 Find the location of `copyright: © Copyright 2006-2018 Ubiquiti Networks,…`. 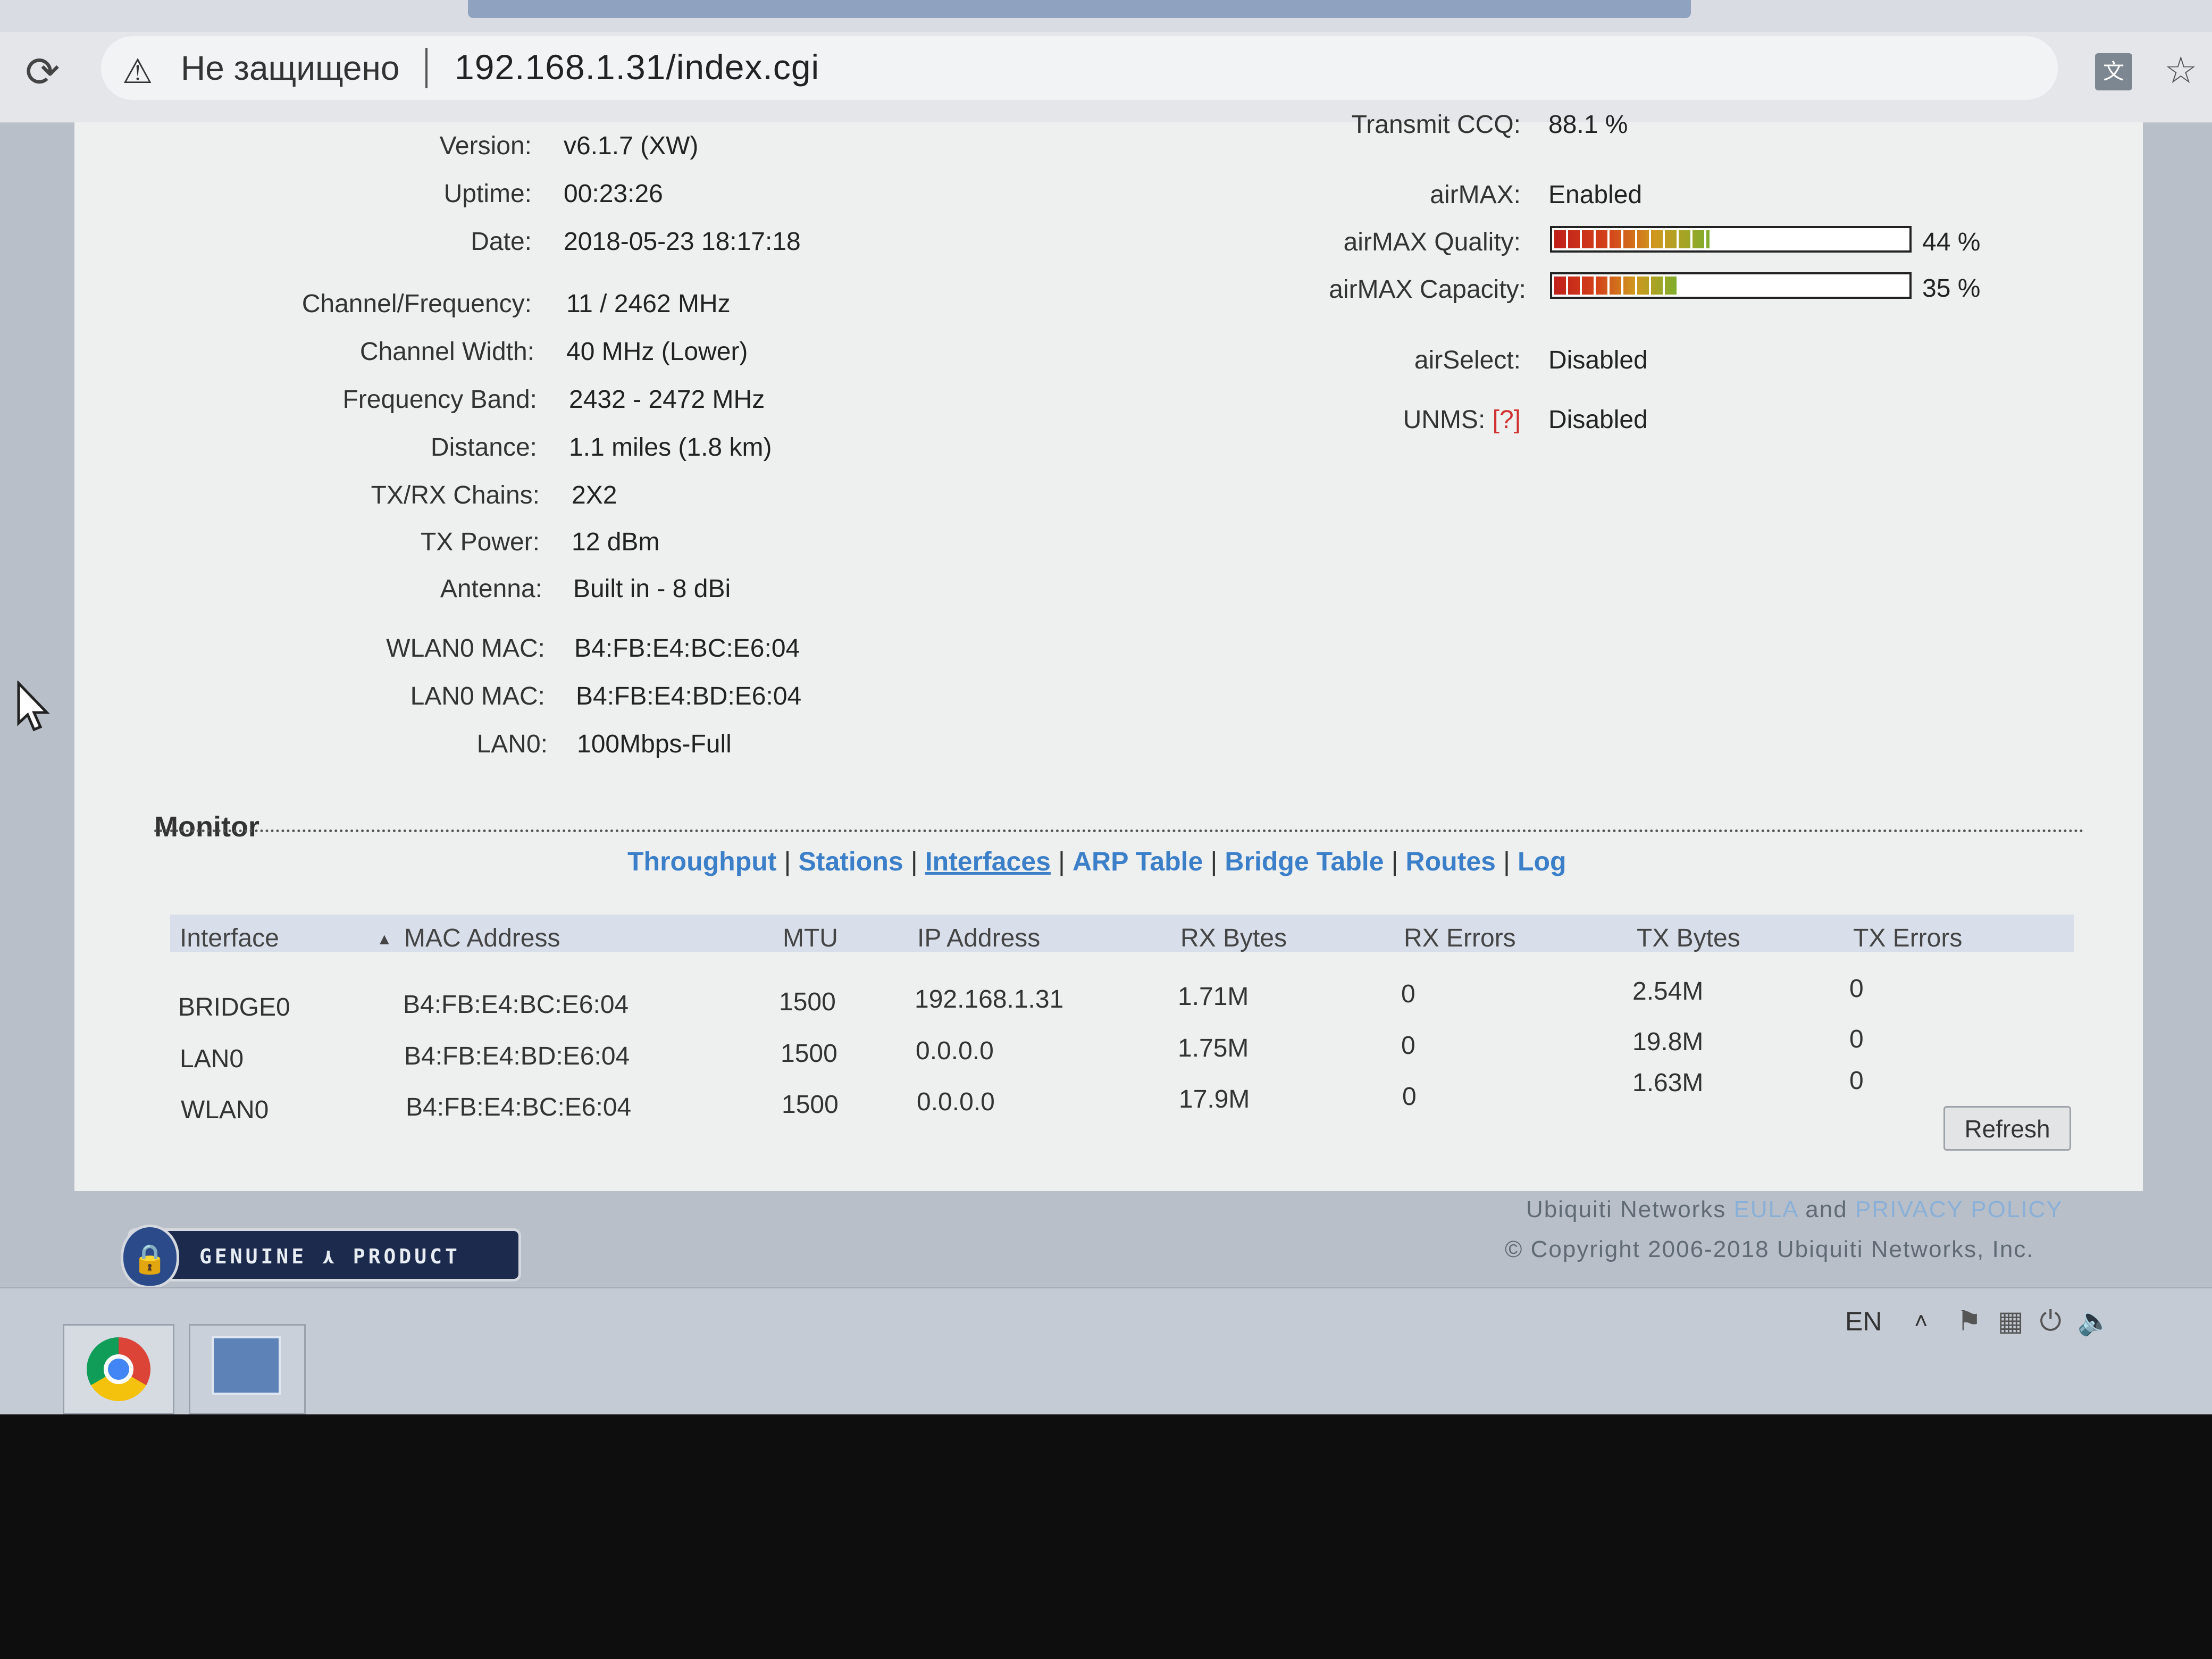

copyright: © Copyright 2006-2018 Ubiquiti Networks,… is located at coordinates (1769, 1249).